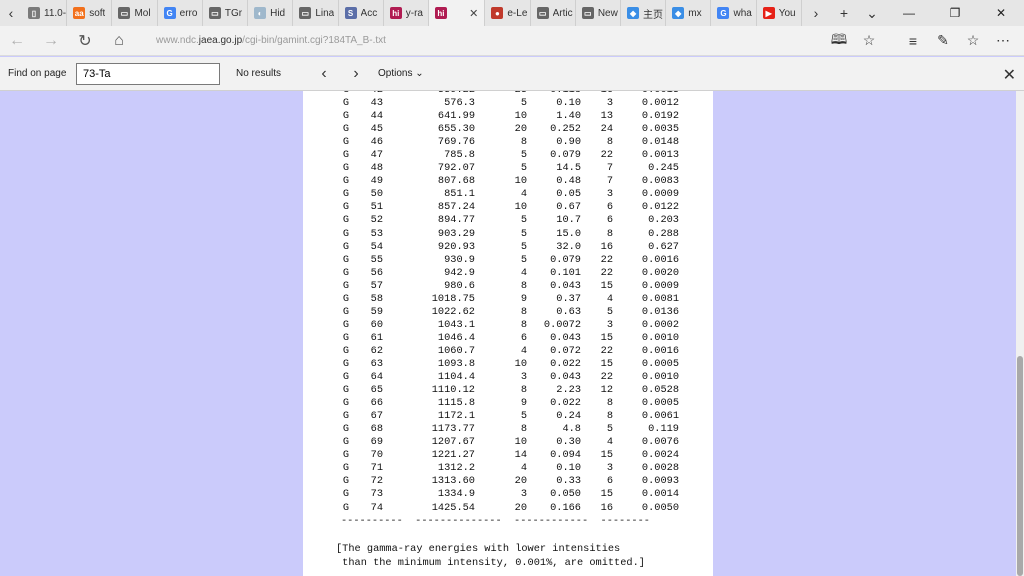  I want to click on restore-icon: ❐, so click(955, 13).